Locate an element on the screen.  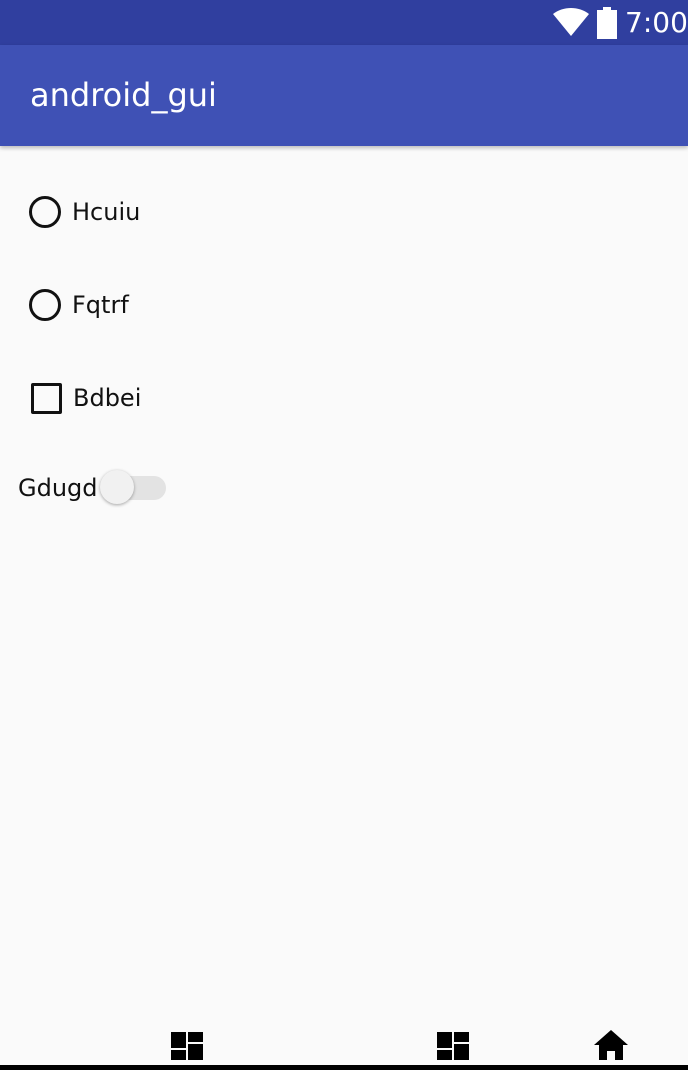
status-clock: 7:00 is located at coordinates (656, 22).